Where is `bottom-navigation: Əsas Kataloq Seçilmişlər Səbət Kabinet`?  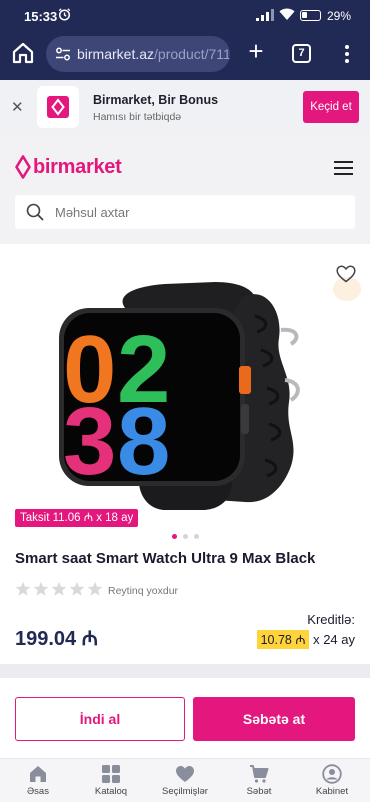
bottom-navigation: Əsas Kataloq Seçilmişlər Səbət Kabinet is located at coordinates (185, 780).